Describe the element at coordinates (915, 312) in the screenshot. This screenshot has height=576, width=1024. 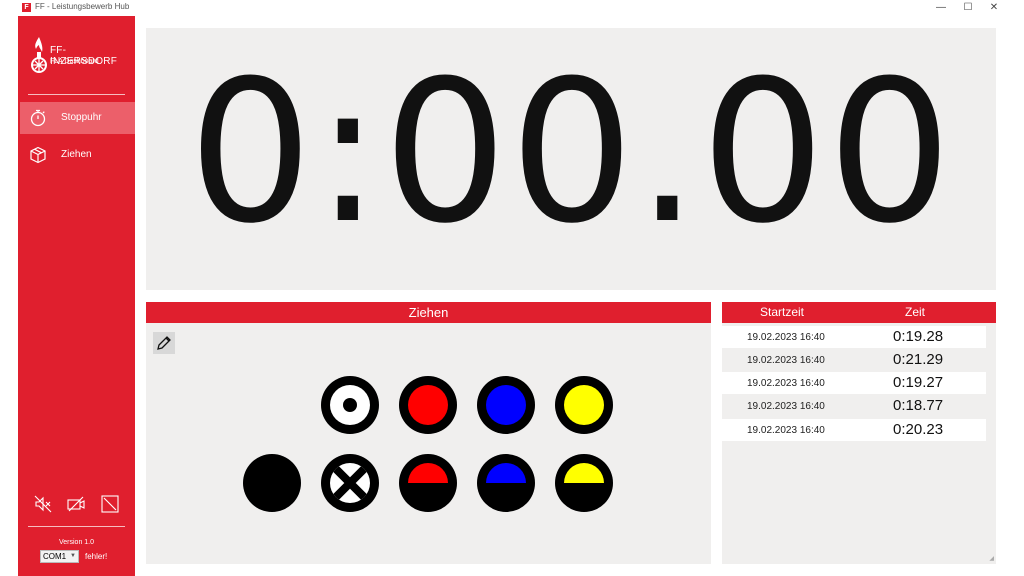
I see `column-header-zeit: Zeit` at that location.